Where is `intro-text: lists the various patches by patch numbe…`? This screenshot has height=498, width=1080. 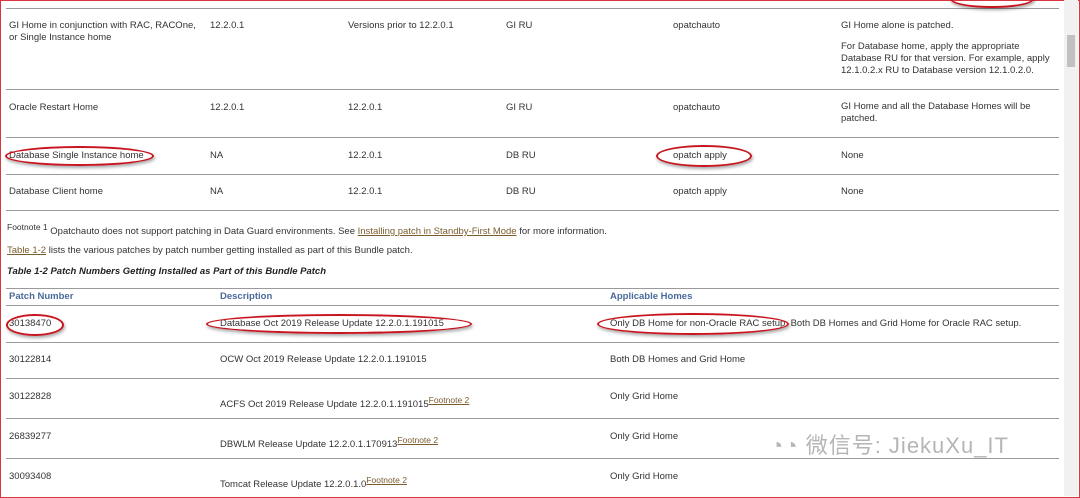 intro-text: lists the various patches by patch numbe… is located at coordinates (229, 250).